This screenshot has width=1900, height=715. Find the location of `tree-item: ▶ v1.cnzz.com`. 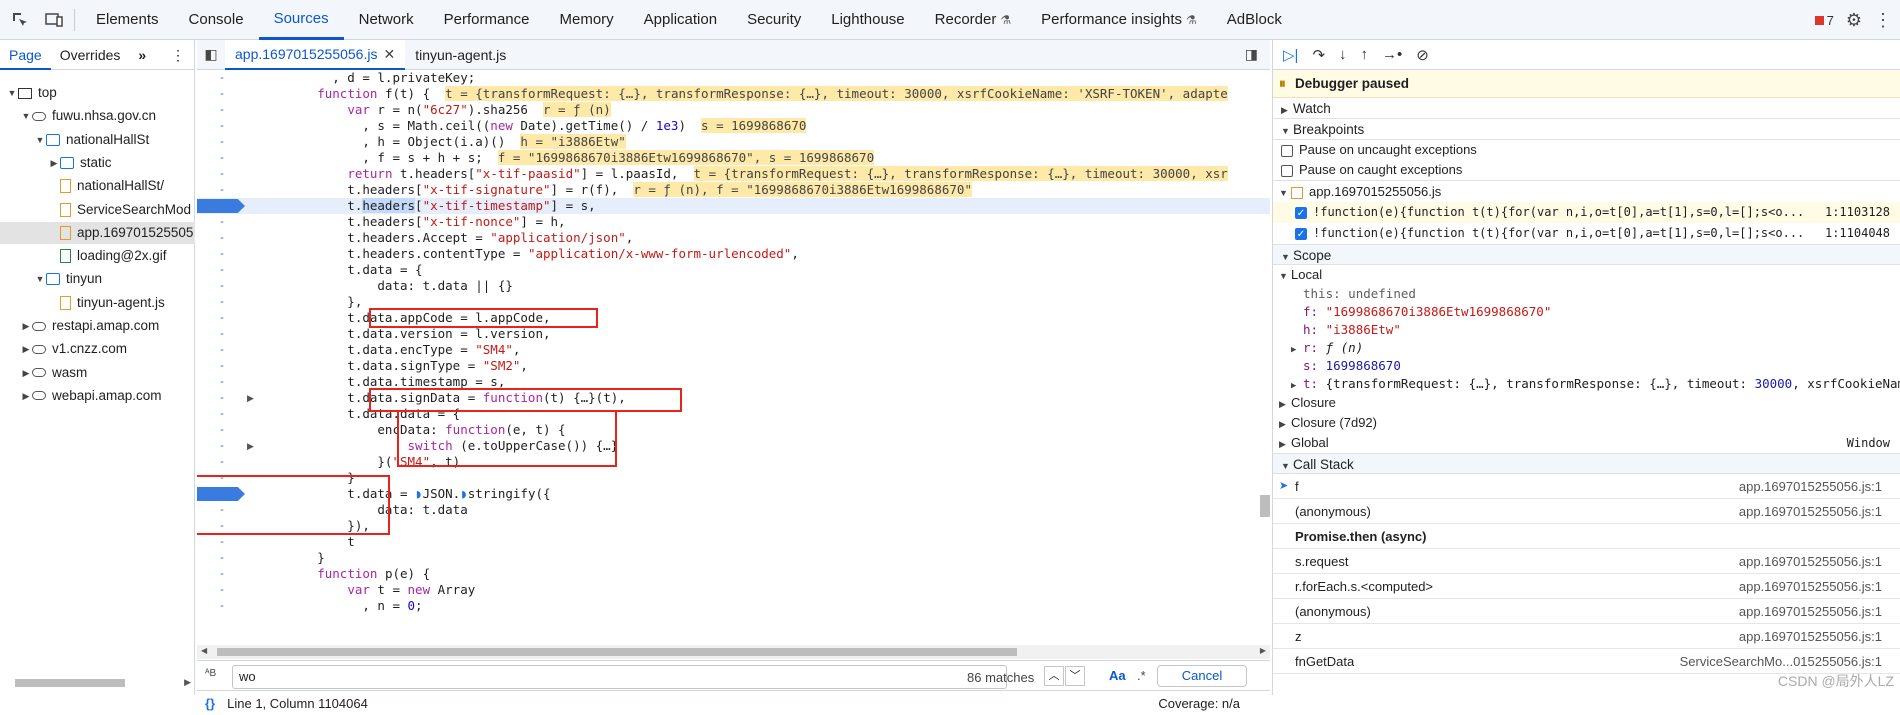

tree-item: ▶ v1.cnzz.com is located at coordinates (97, 349).